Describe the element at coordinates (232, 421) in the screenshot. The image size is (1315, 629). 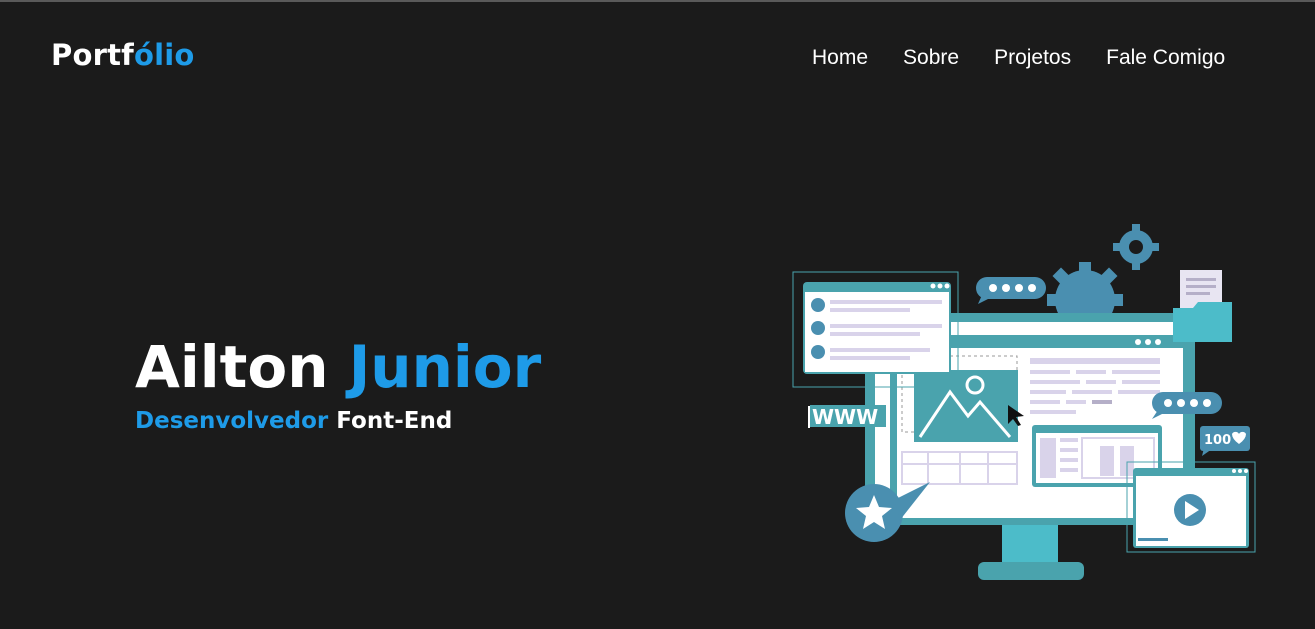
I see `hero-role-accent: Desenvolvedor` at that location.